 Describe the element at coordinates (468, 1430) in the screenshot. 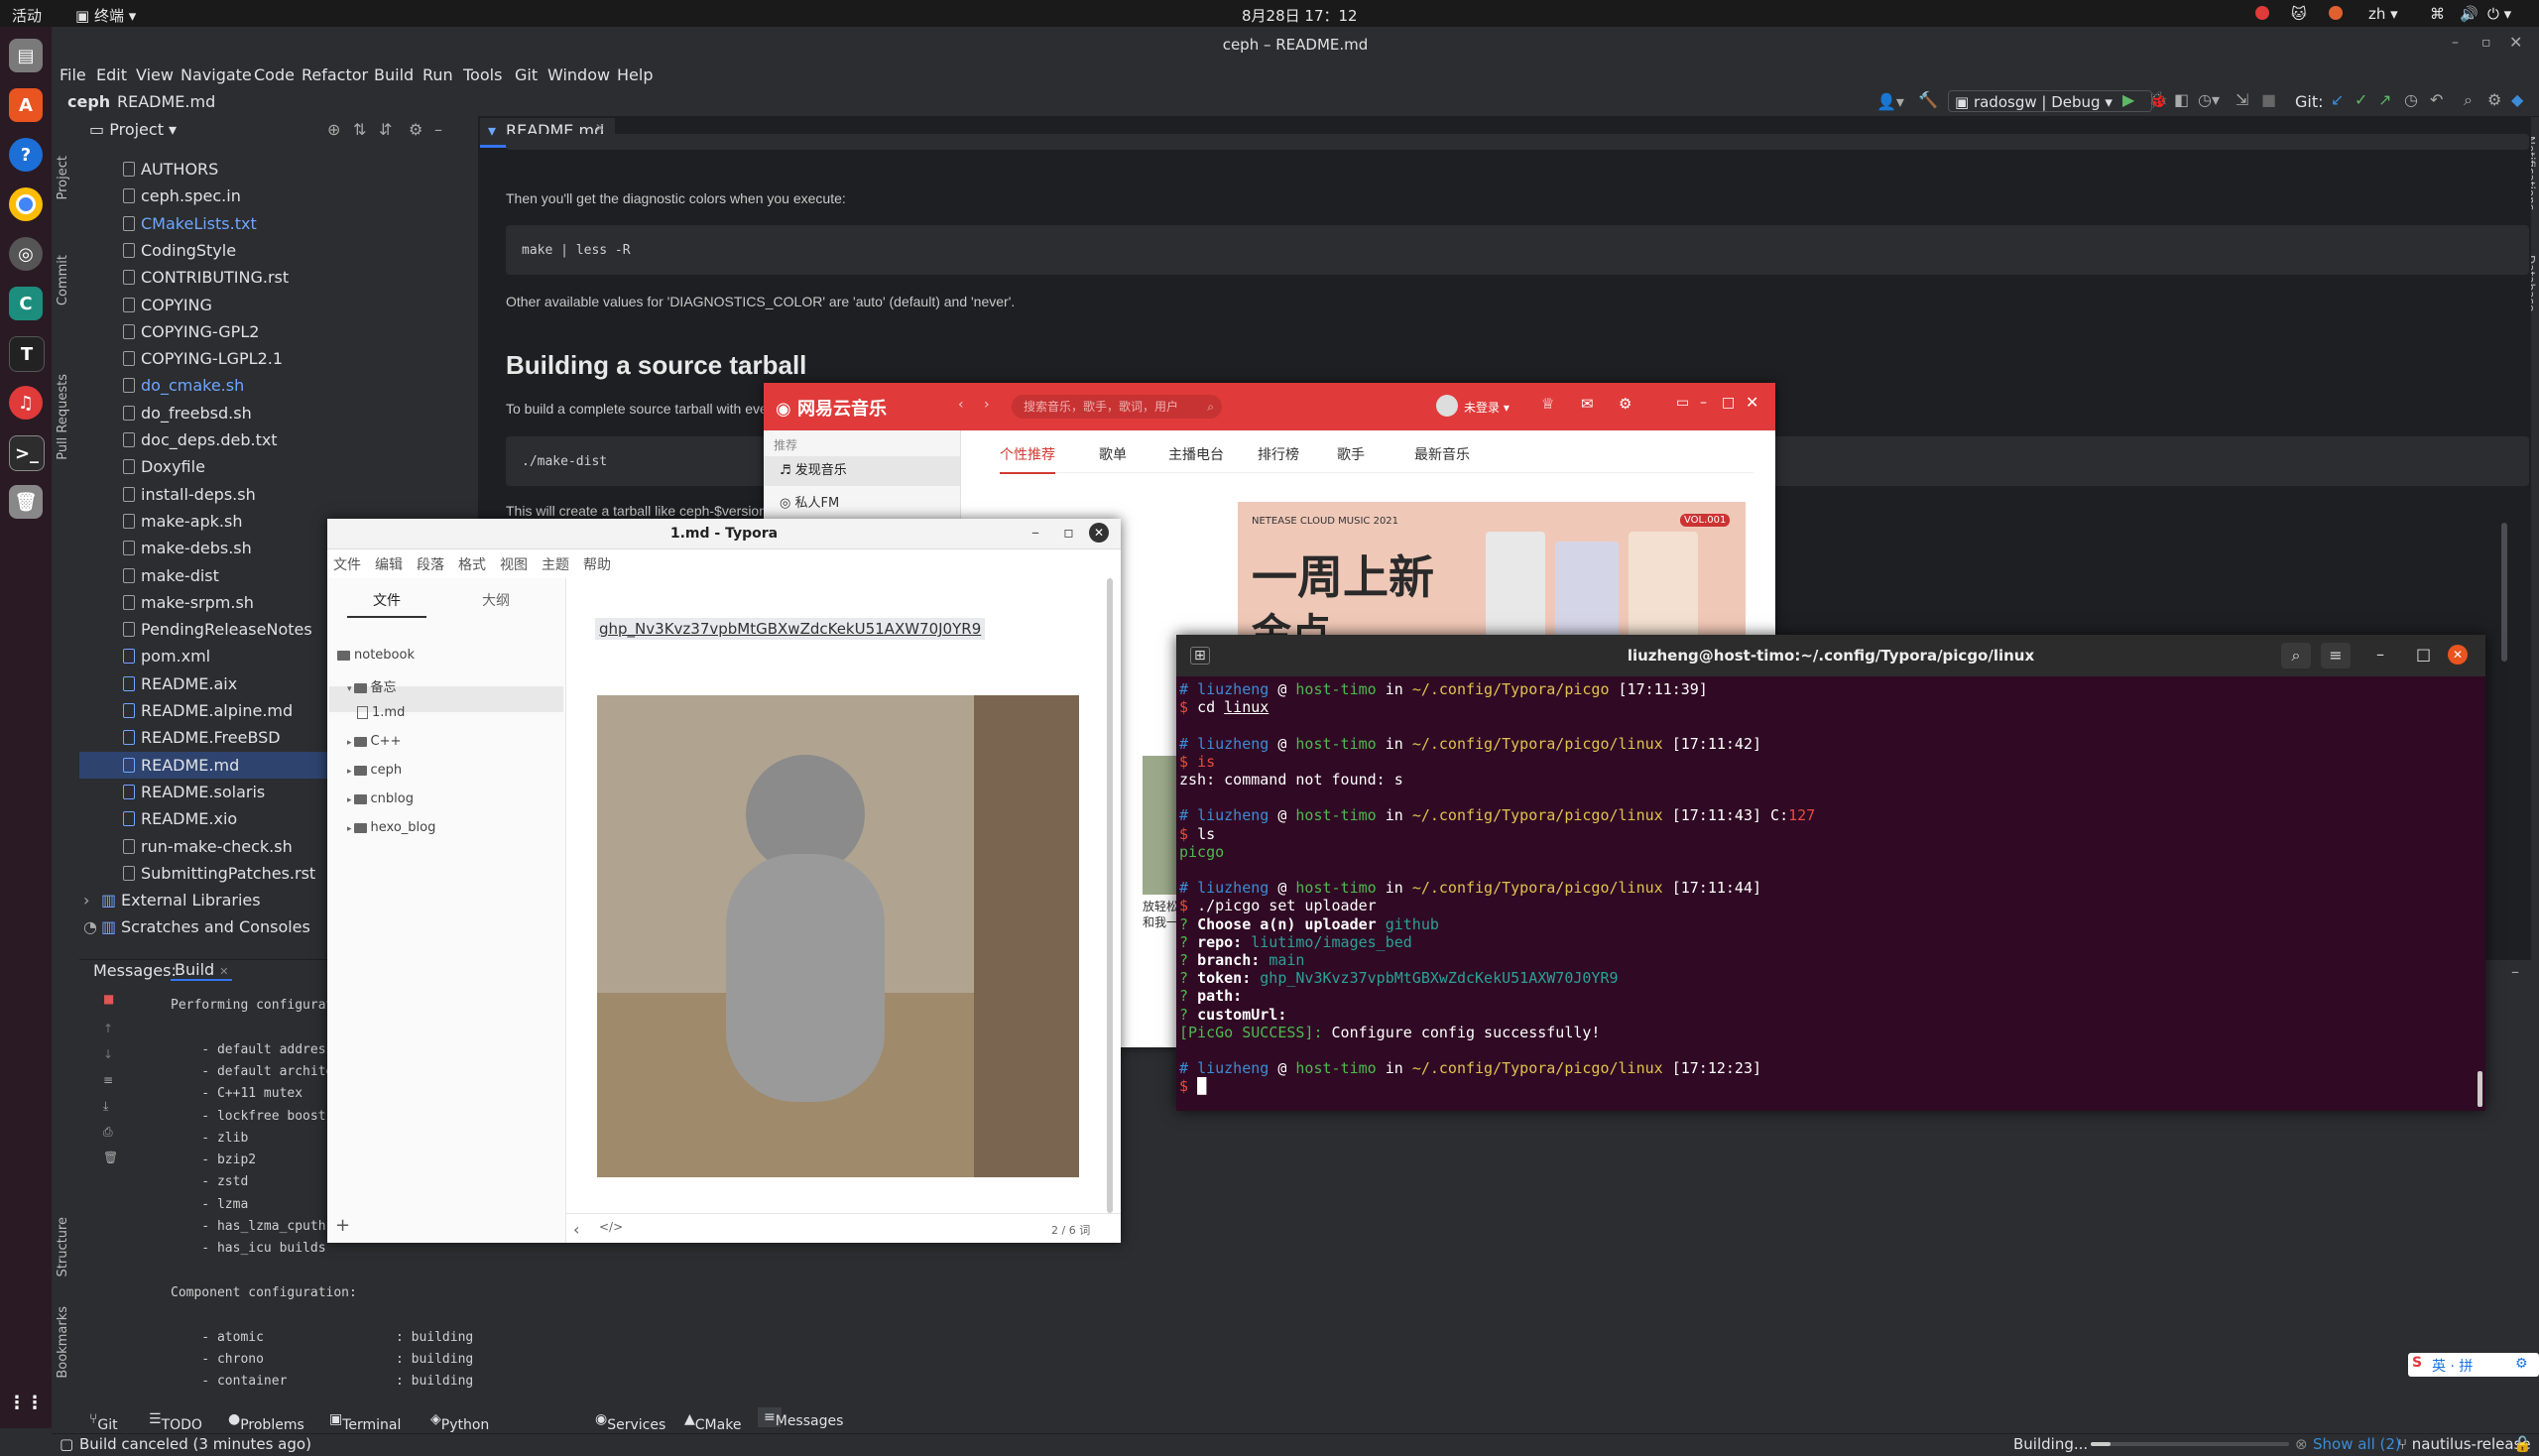

I see `tab-python-packages: ◈ Python Packages` at that location.